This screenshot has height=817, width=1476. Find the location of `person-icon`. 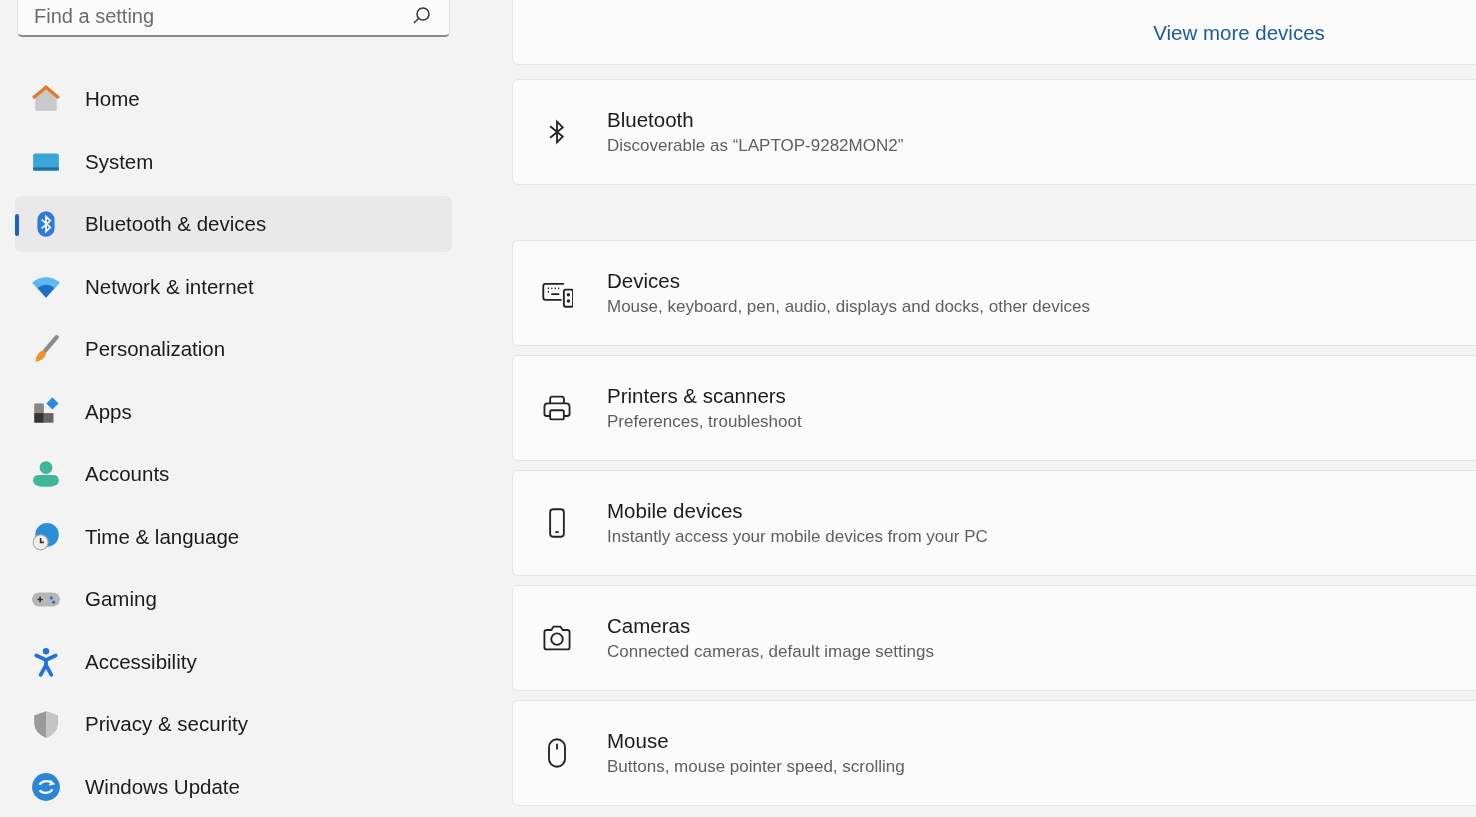

person-icon is located at coordinates (46, 474).